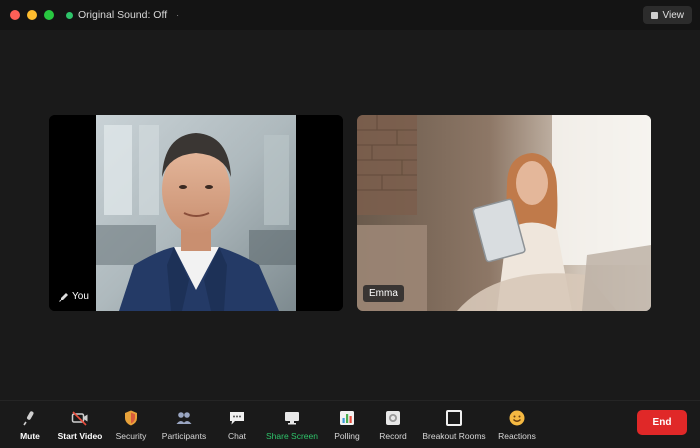 The width and height of the screenshot is (700, 448). What do you see at coordinates (347, 436) in the screenshot?
I see `polling-label: Polling` at bounding box center [347, 436].